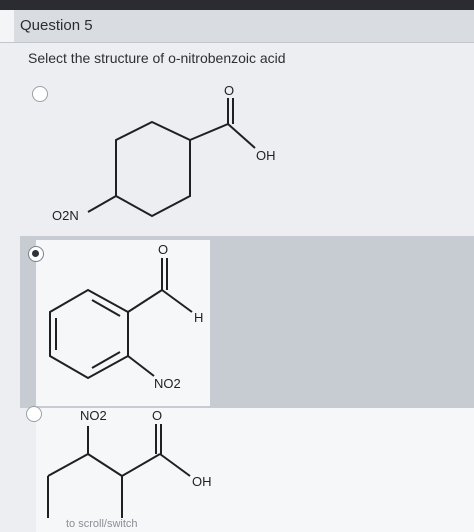  What do you see at coordinates (93, 415) in the screenshot?
I see `option-3-nitro-label: NO2` at bounding box center [93, 415].